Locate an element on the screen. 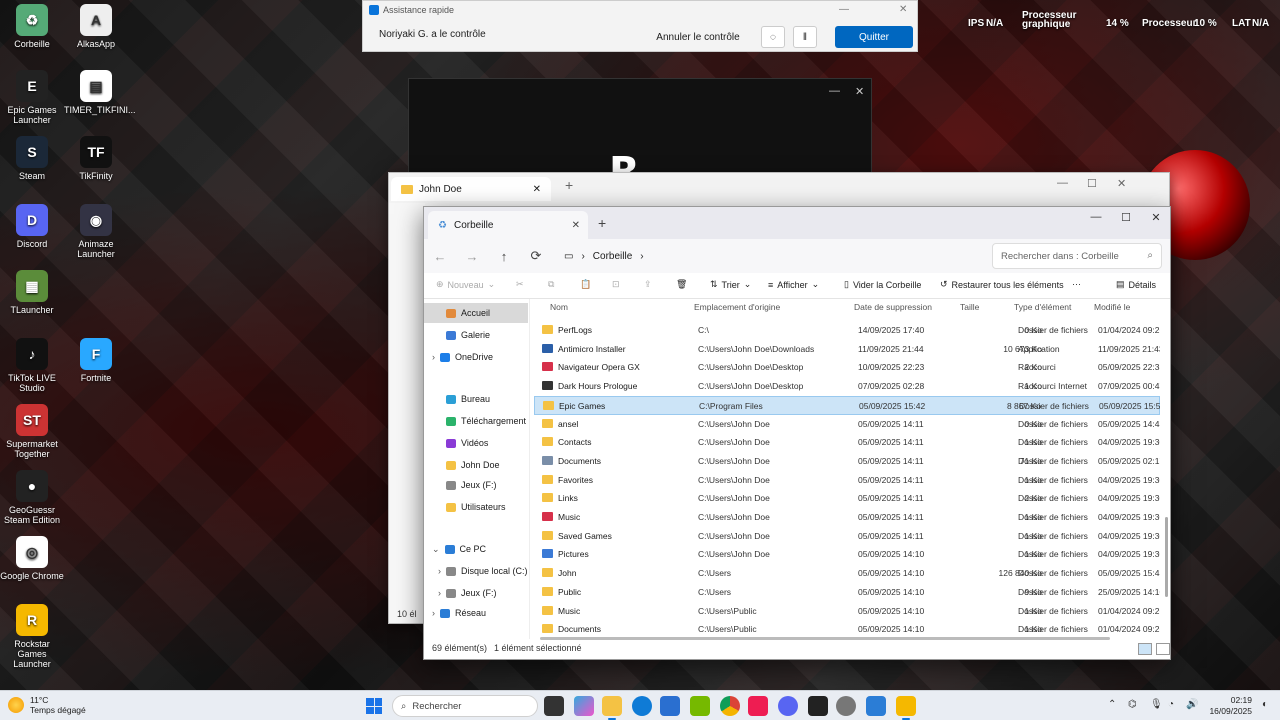  tab-john-doe: John Doe ✕ is located at coordinates (471, 189).